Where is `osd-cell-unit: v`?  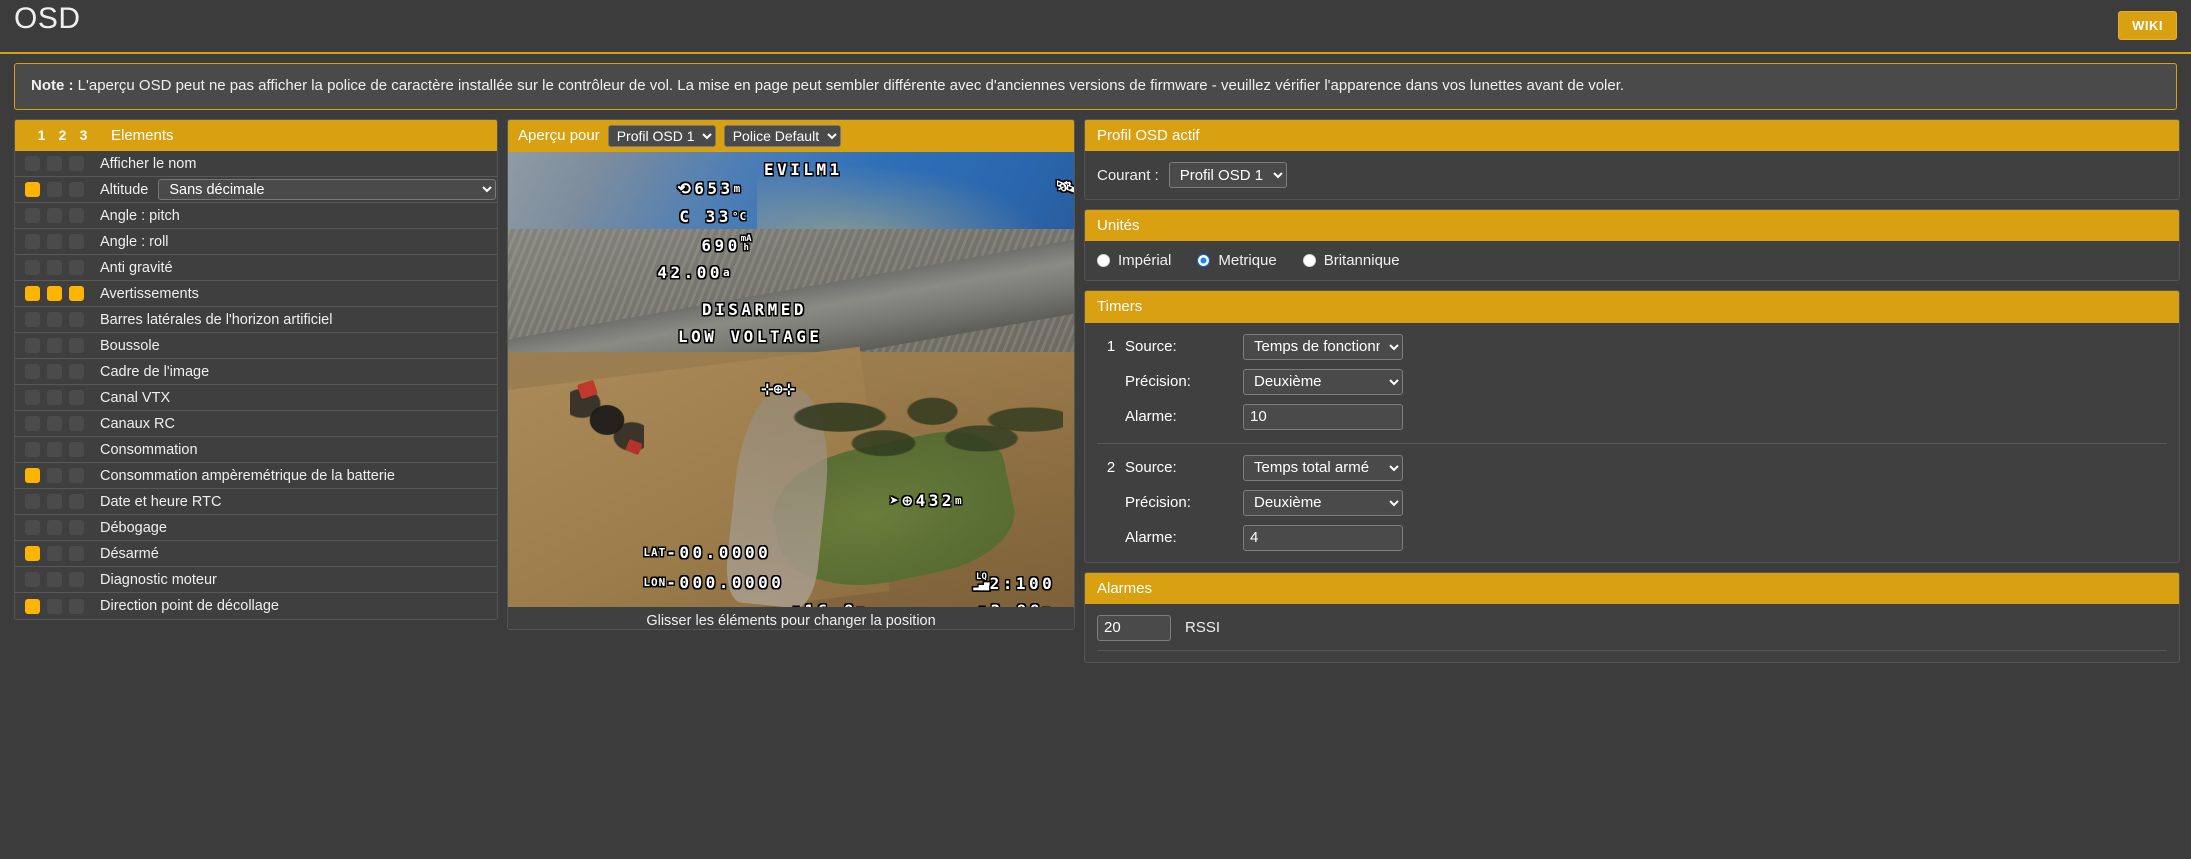
osd-cell-unit: v is located at coordinates (1047, 605).